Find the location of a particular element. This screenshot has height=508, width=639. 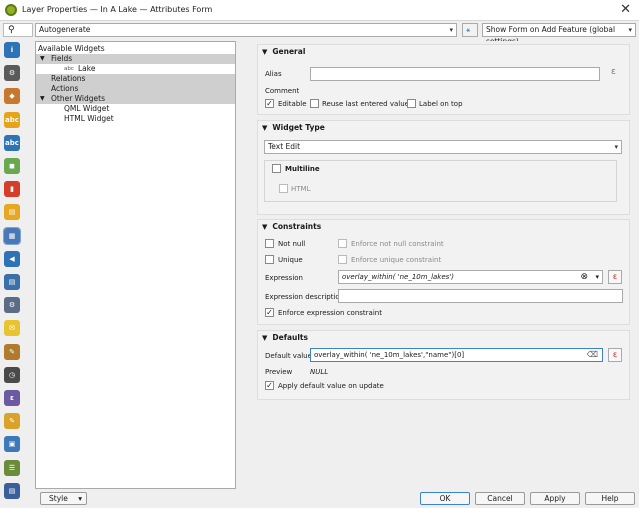

tree-item-qml-widget: QML Widget is located at coordinates (135, 109).